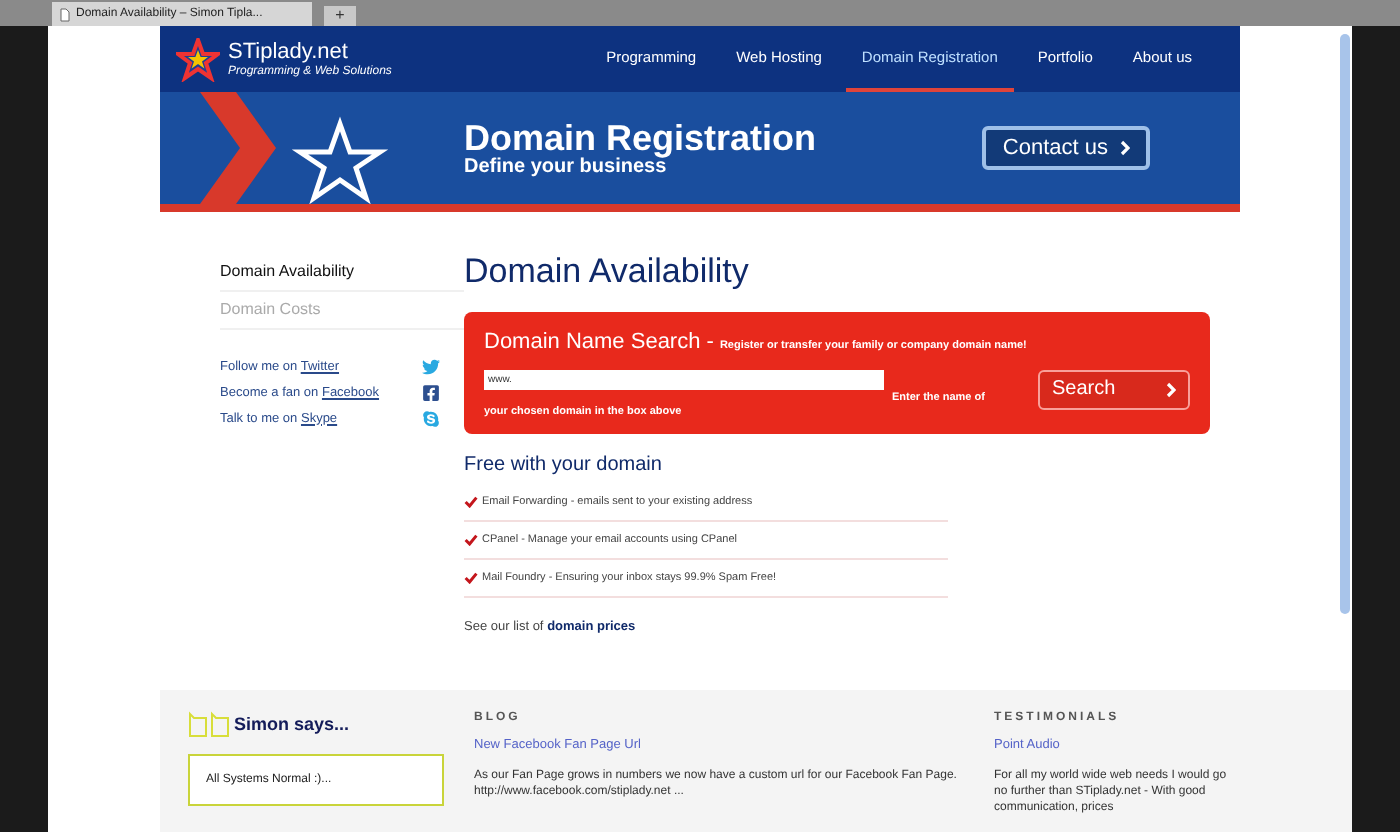 This screenshot has height=832, width=1400. I want to click on twitter-icon, so click(431, 367).